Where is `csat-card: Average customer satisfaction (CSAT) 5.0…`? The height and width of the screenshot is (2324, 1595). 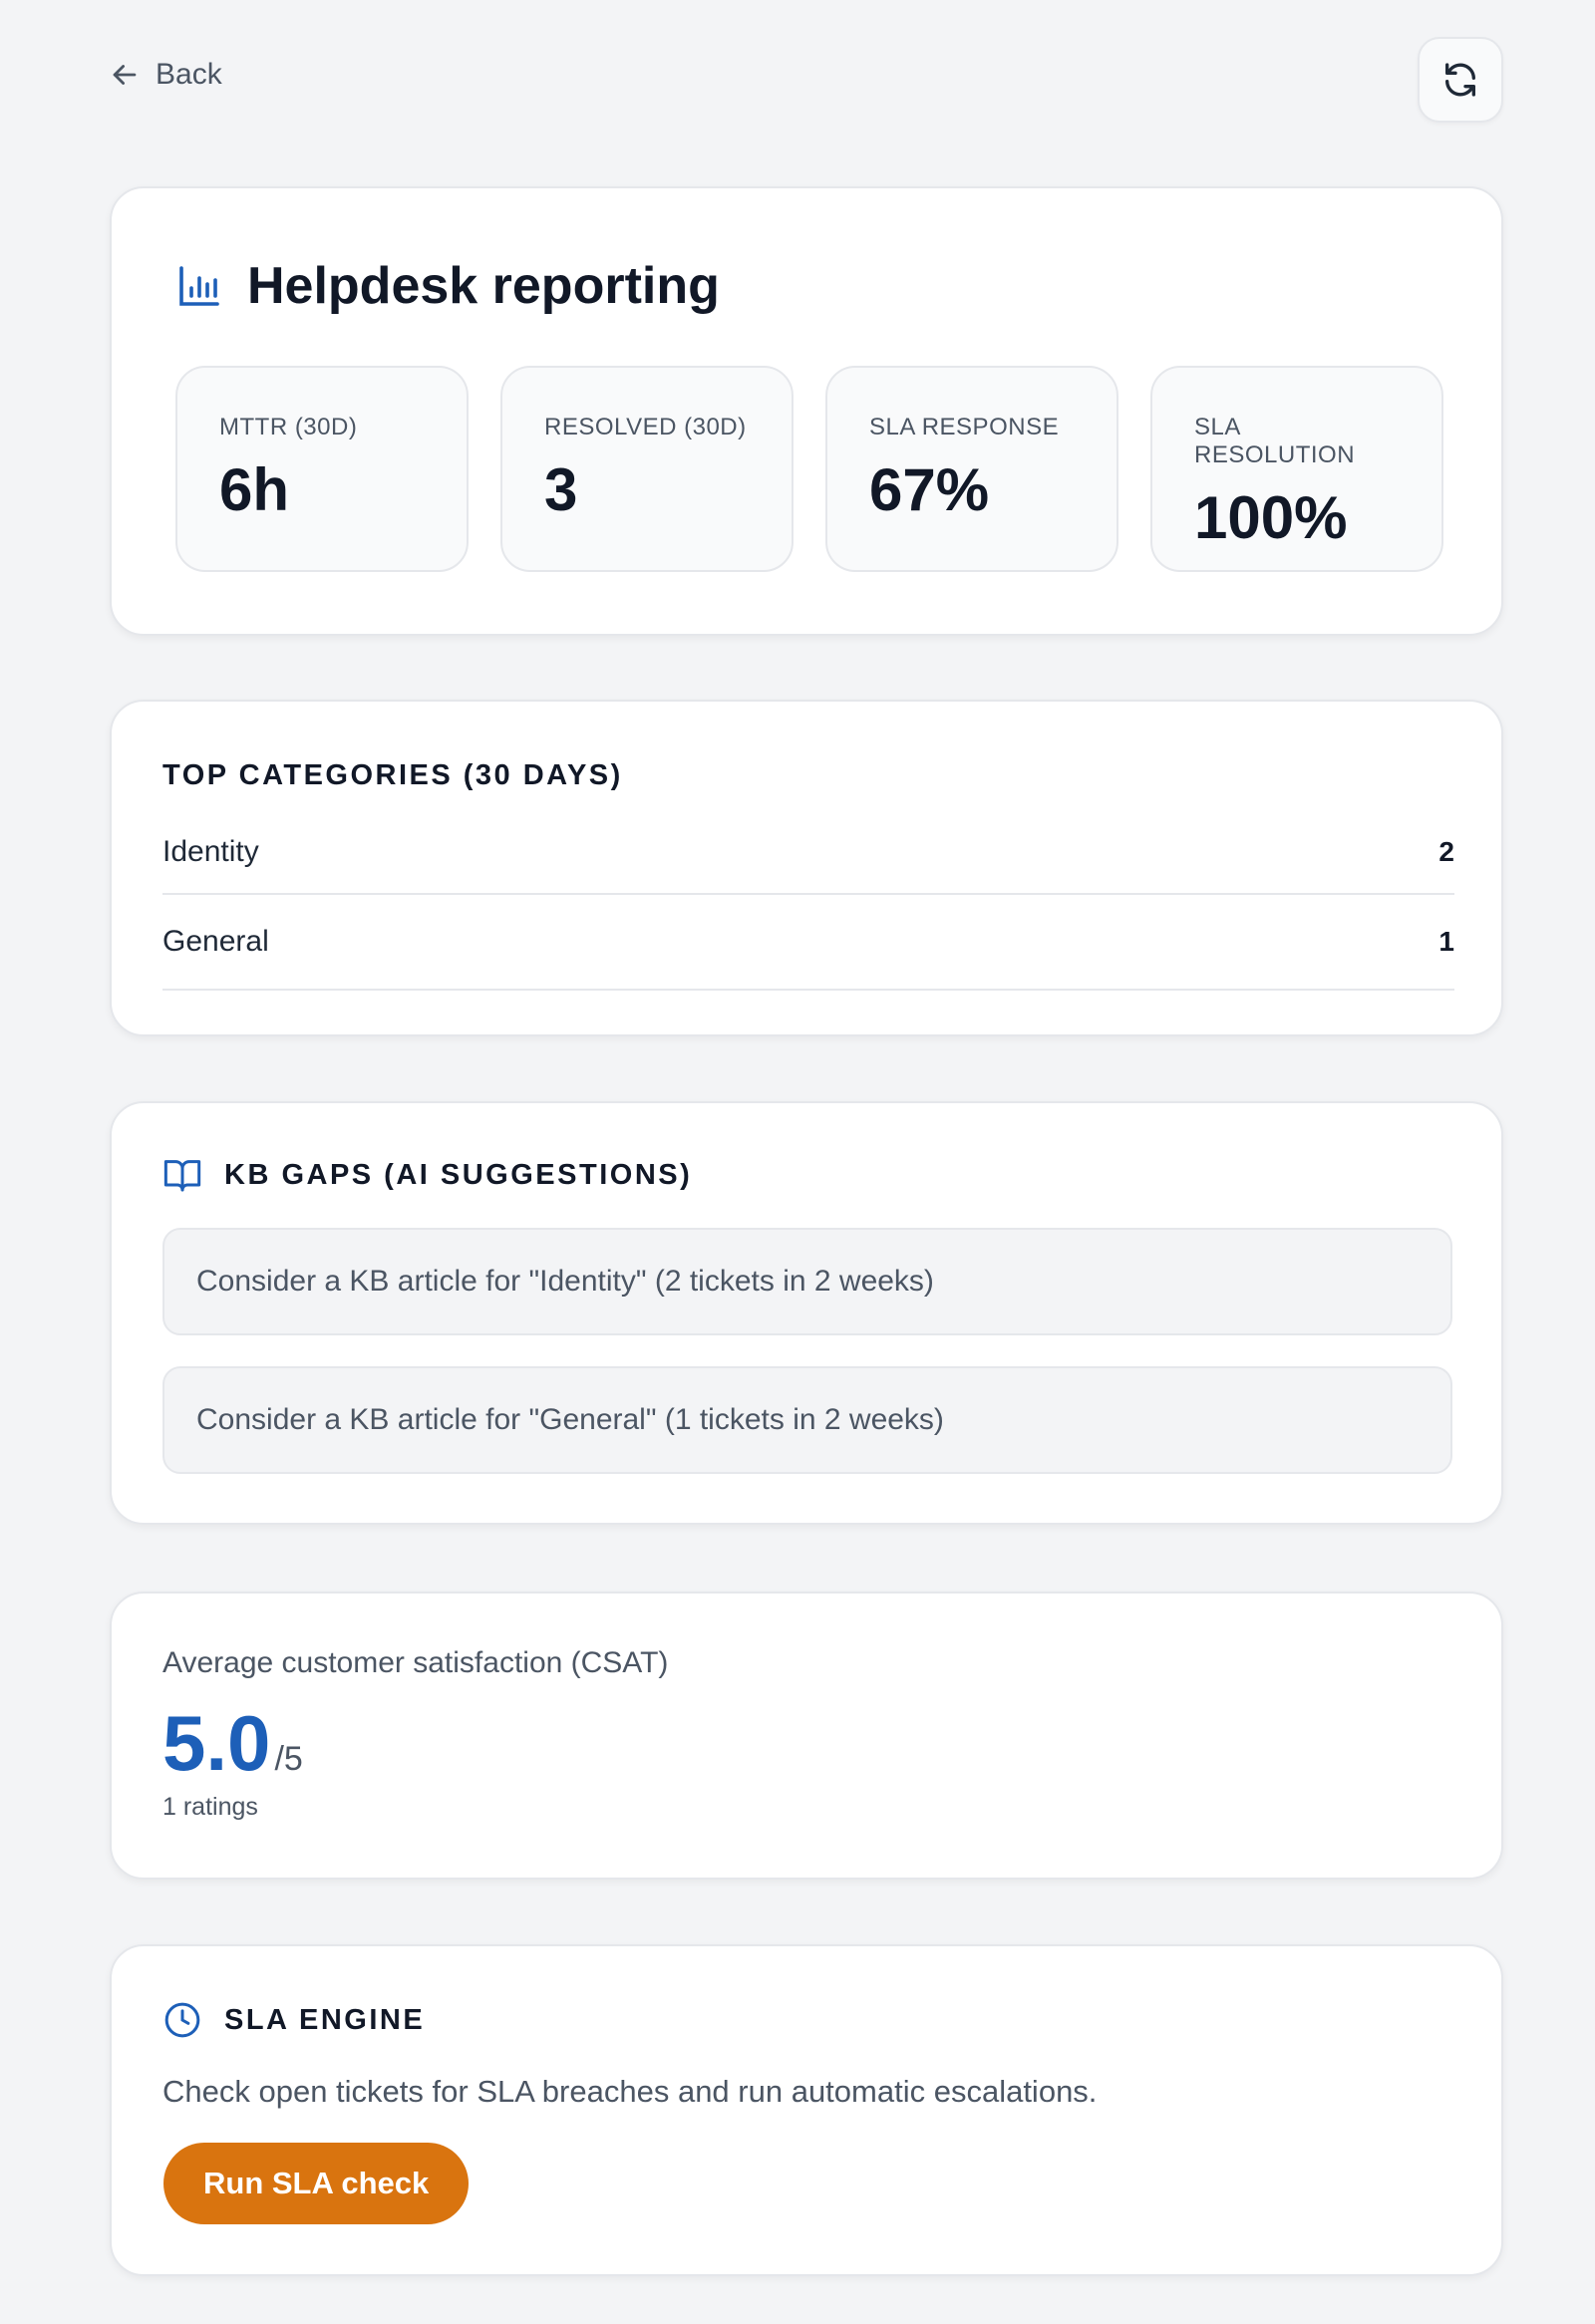 csat-card: Average customer satisfaction (CSAT) 5.0… is located at coordinates (806, 1736).